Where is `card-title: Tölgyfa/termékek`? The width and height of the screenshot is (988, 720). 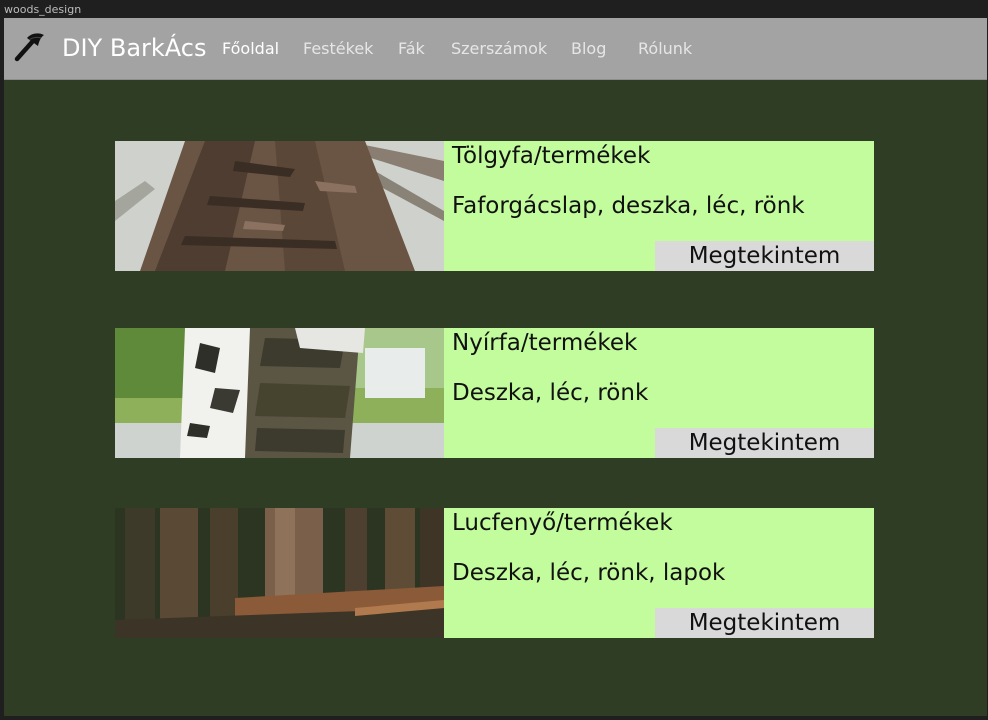
card-title: Tölgyfa/termékek is located at coordinates (551, 156).